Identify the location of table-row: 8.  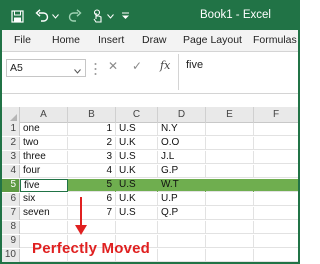
(150, 227).